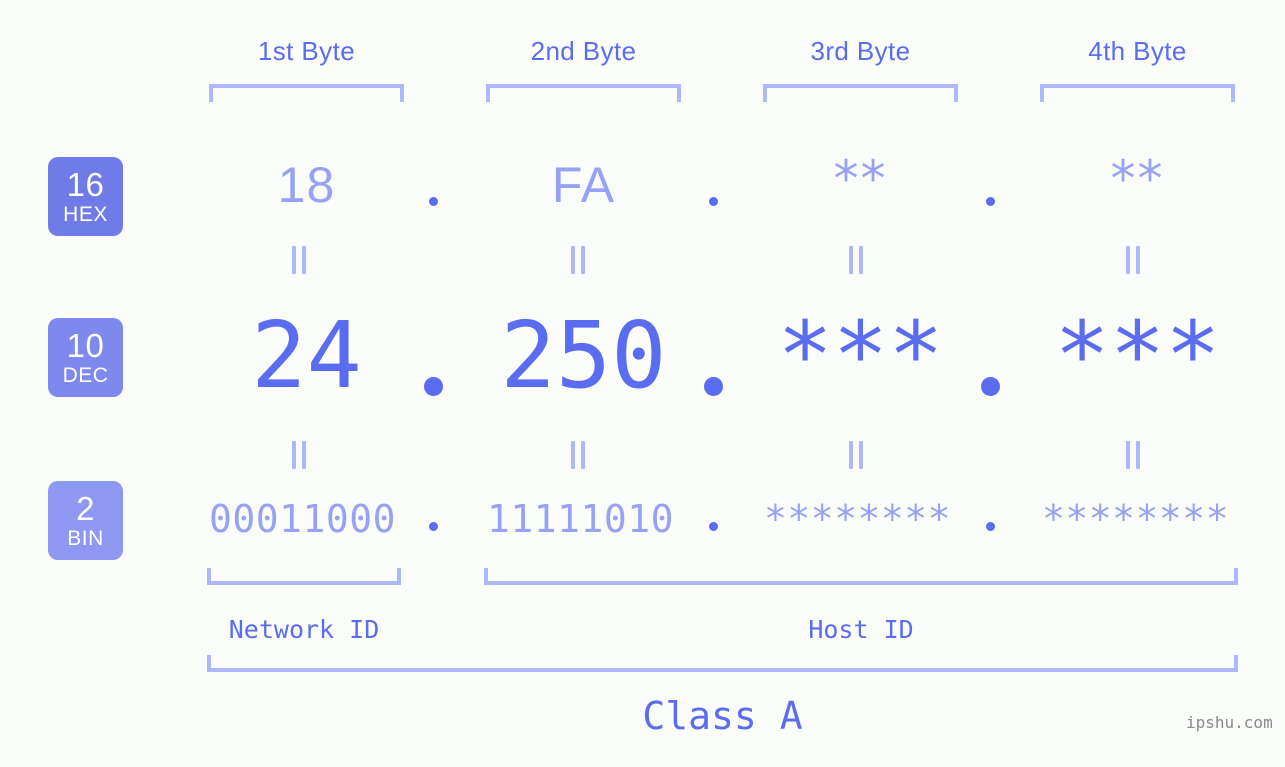 This screenshot has height=767, width=1285. Describe the element at coordinates (580, 519) in the screenshot. I see `bin-byte-2-value: 11111010` at that location.